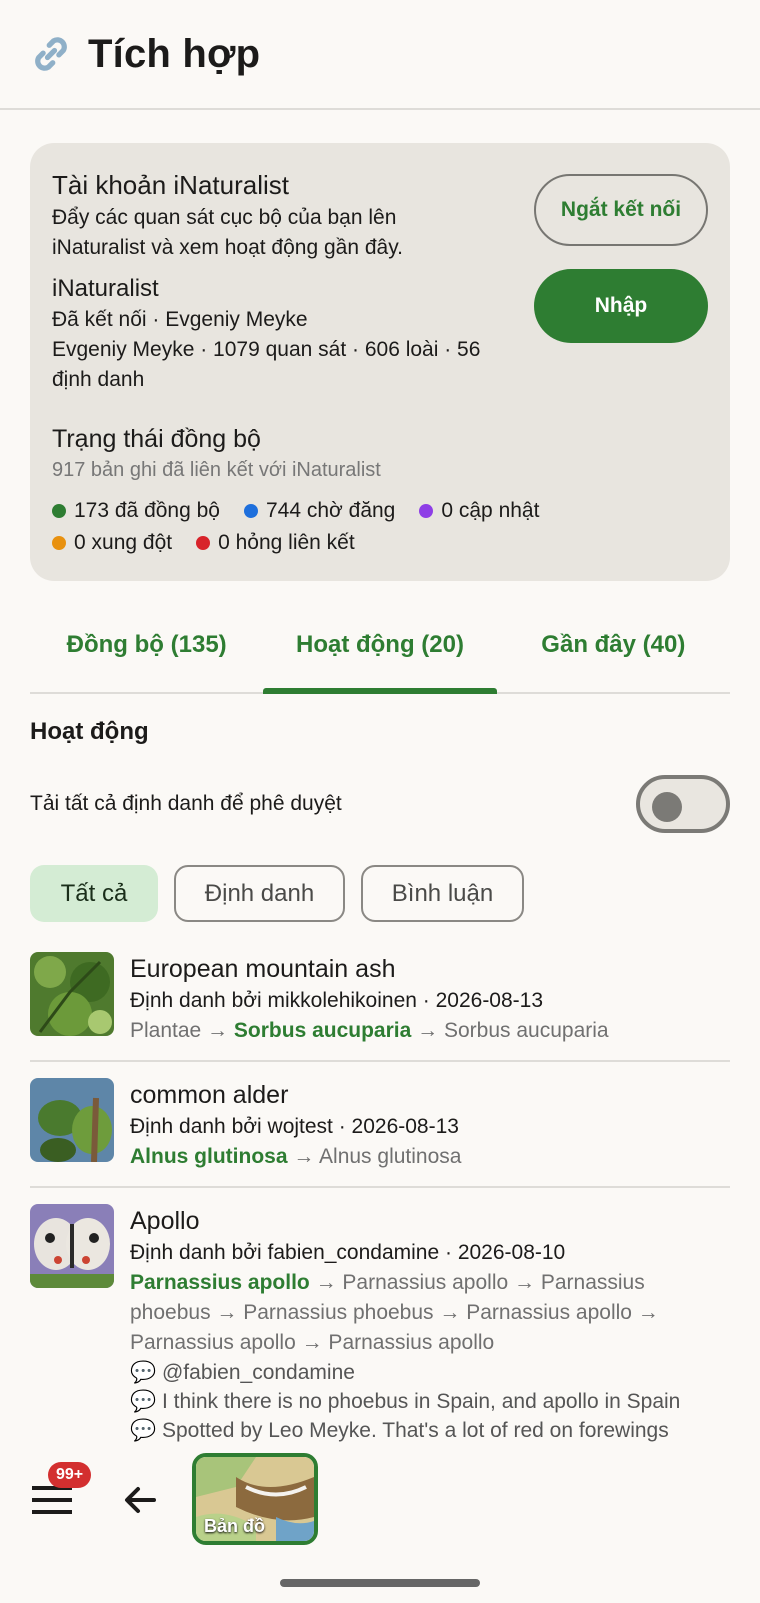 The height and width of the screenshot is (1603, 760). What do you see at coordinates (683, 804) in the screenshot?
I see `load-identifications-switch` at bounding box center [683, 804].